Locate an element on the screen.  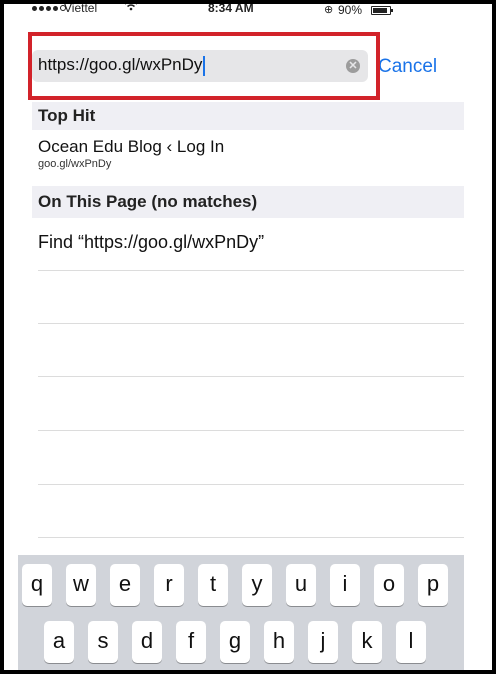
key-j: j is located at coordinates (323, 642).